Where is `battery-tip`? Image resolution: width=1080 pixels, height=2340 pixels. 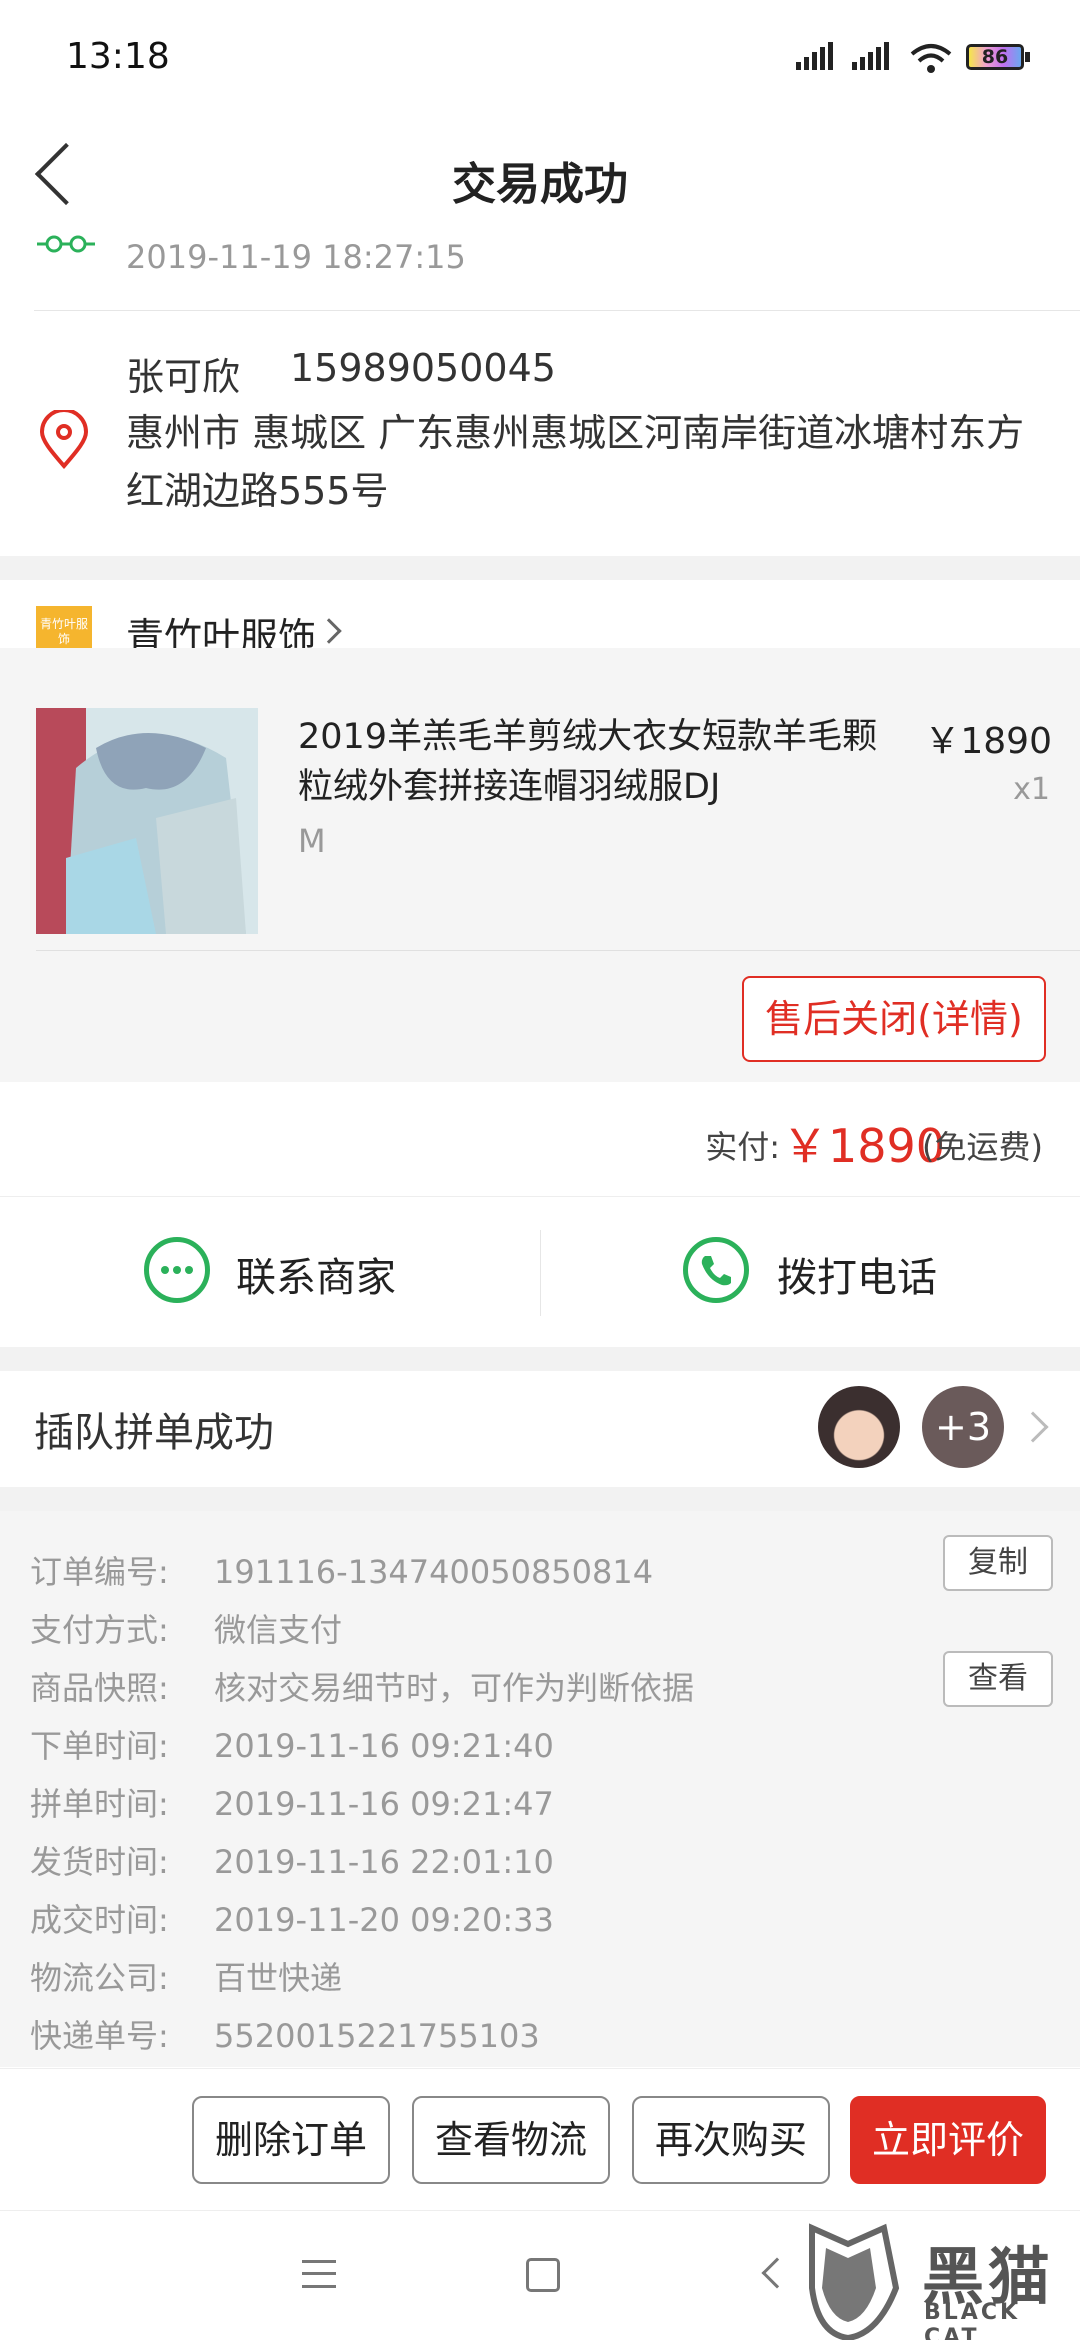
battery-tip is located at coordinates (1027, 57).